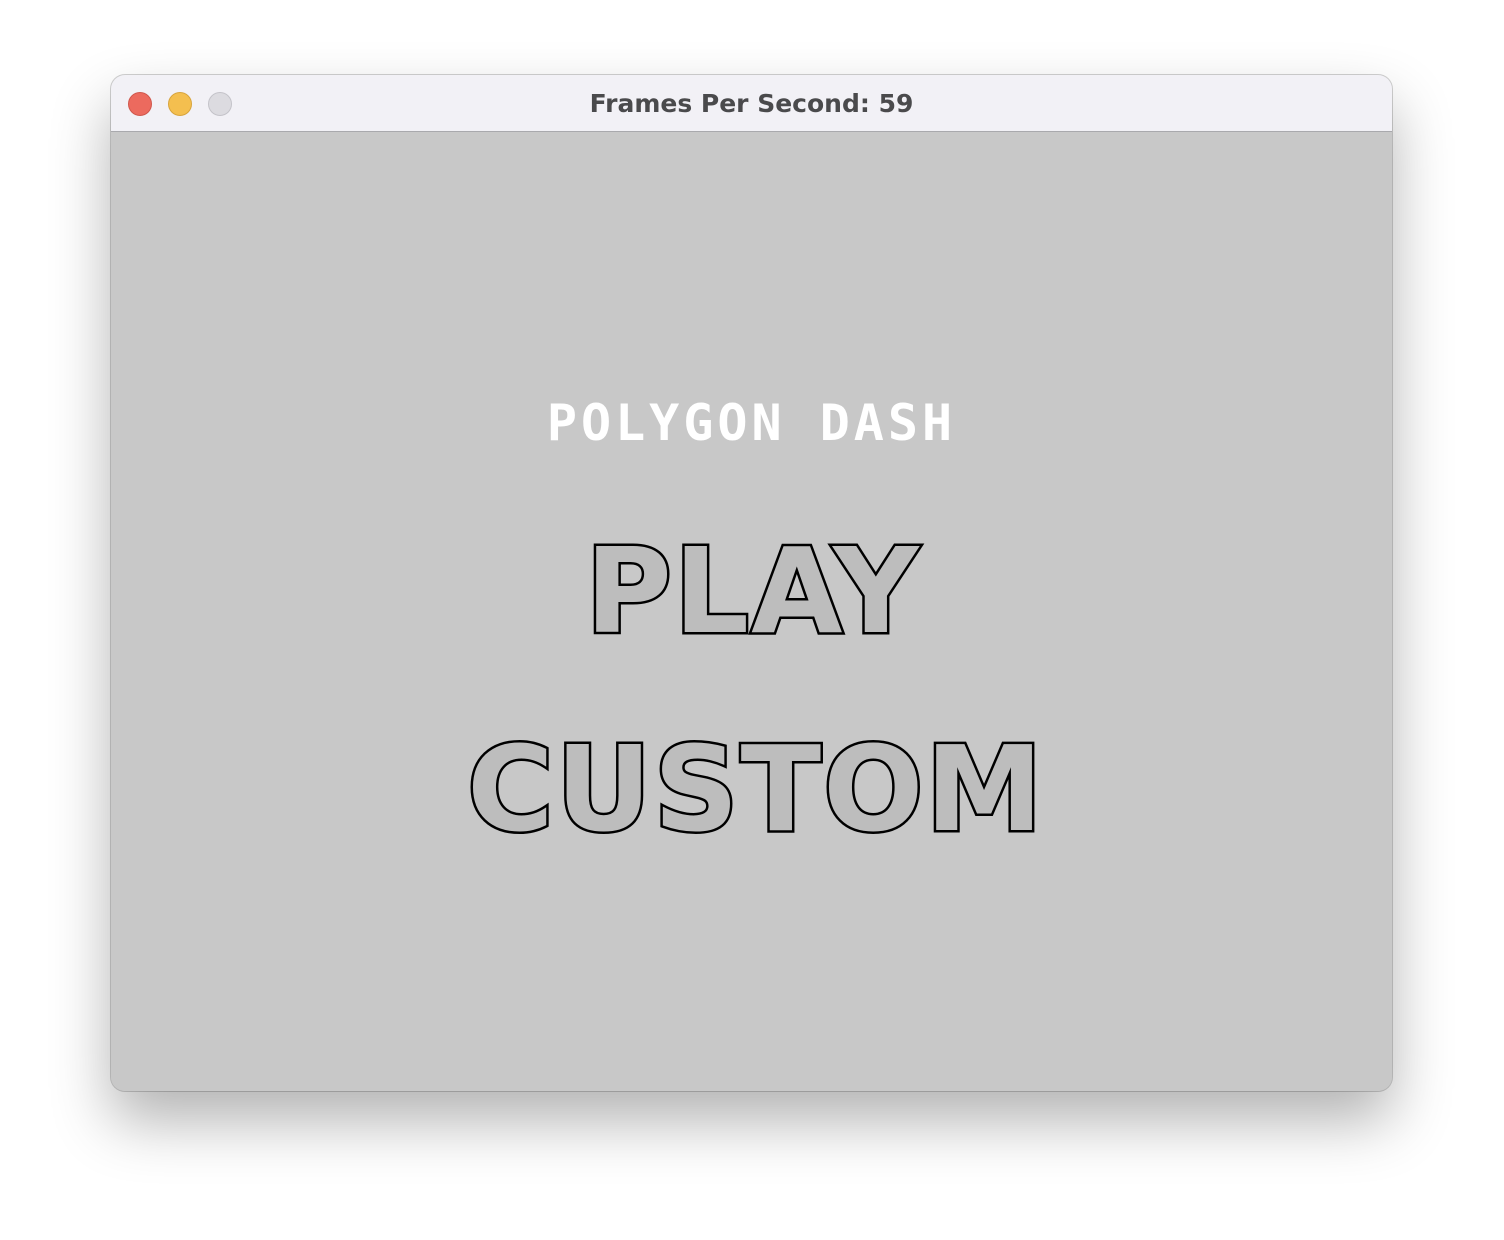  What do you see at coordinates (755, 690) in the screenshot?
I see `menu-layer: PLAY CUSTOM` at bounding box center [755, 690].